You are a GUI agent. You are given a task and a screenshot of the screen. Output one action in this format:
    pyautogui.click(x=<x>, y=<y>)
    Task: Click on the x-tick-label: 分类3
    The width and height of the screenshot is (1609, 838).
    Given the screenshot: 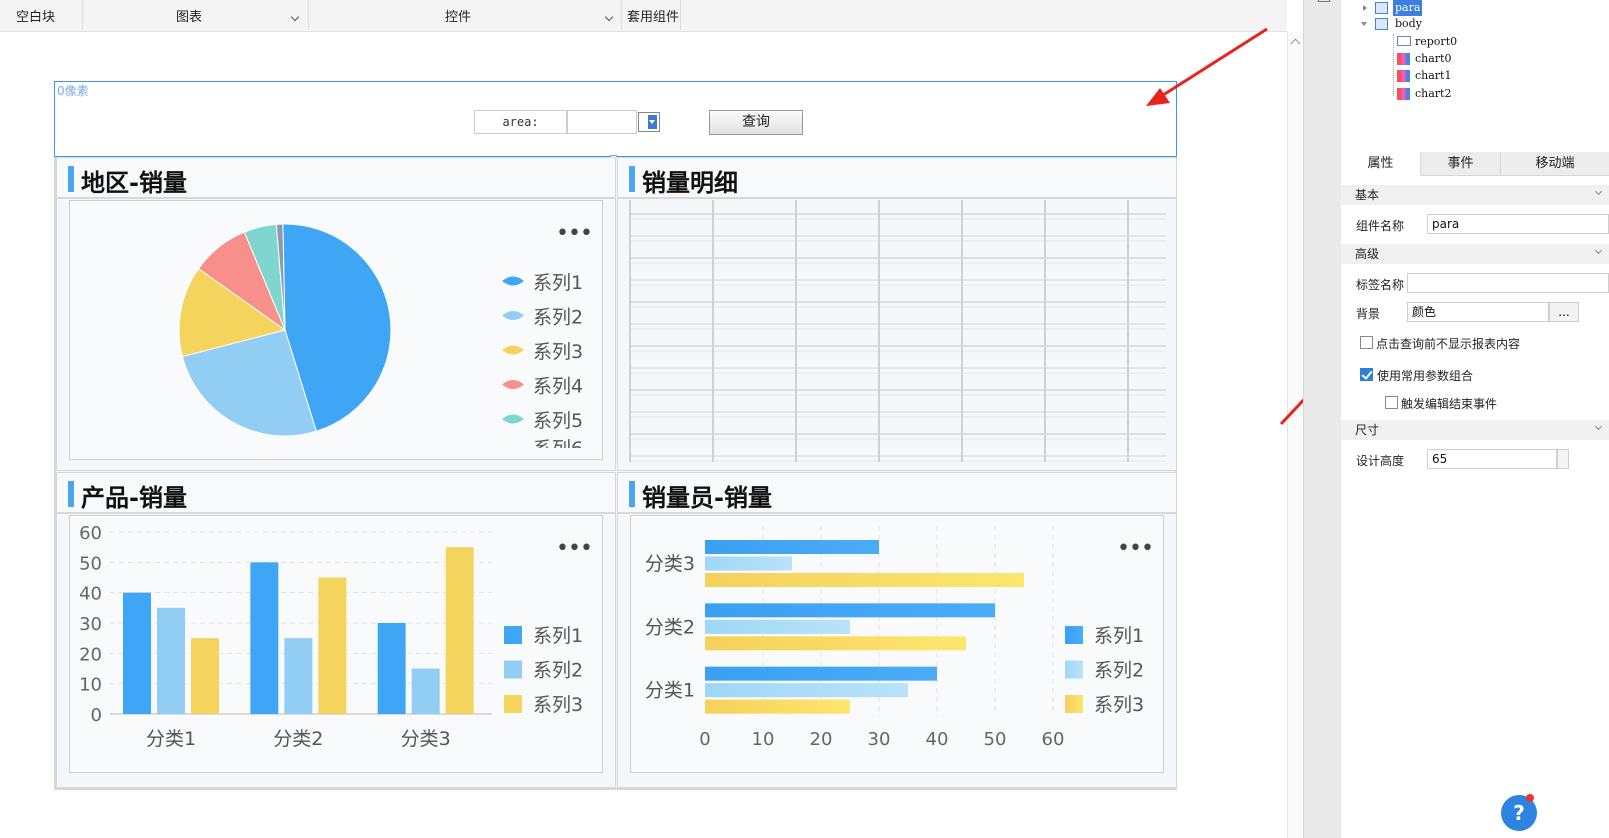 What is the action you would take?
    pyautogui.click(x=426, y=739)
    